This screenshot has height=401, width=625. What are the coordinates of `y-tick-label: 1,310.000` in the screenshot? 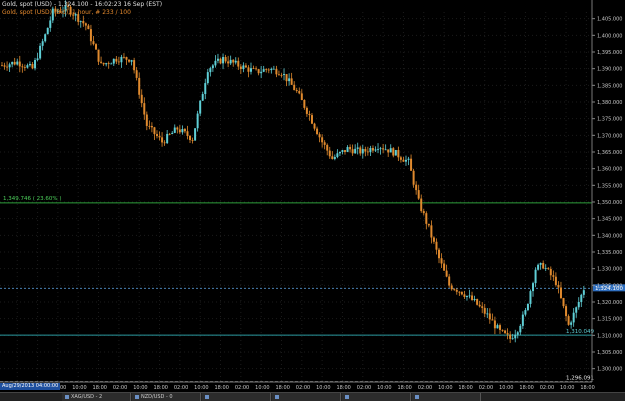 It's located at (609, 336).